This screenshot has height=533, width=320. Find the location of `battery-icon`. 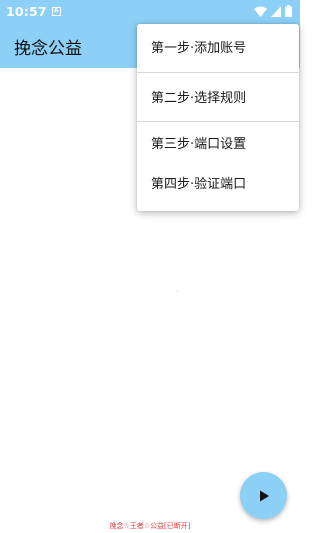

battery-icon is located at coordinates (288, 11).